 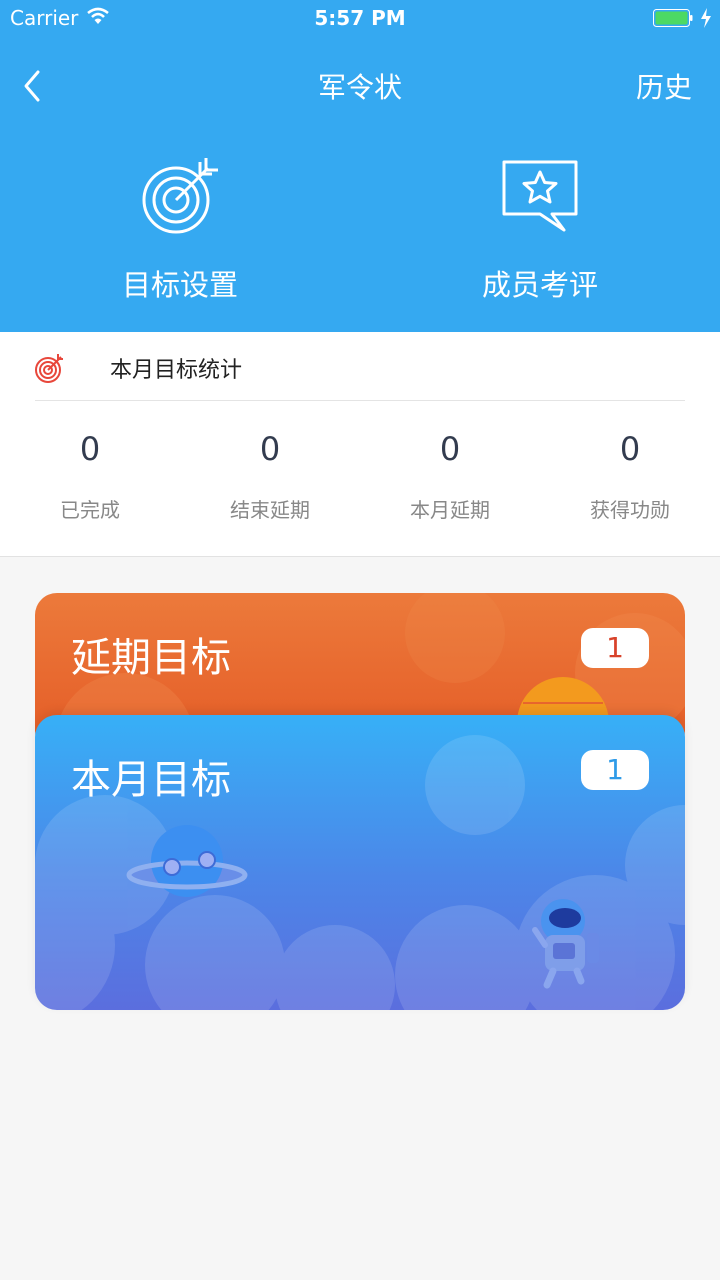 I want to click on stat-merit: 0 获得功勋, so click(x=630, y=476).